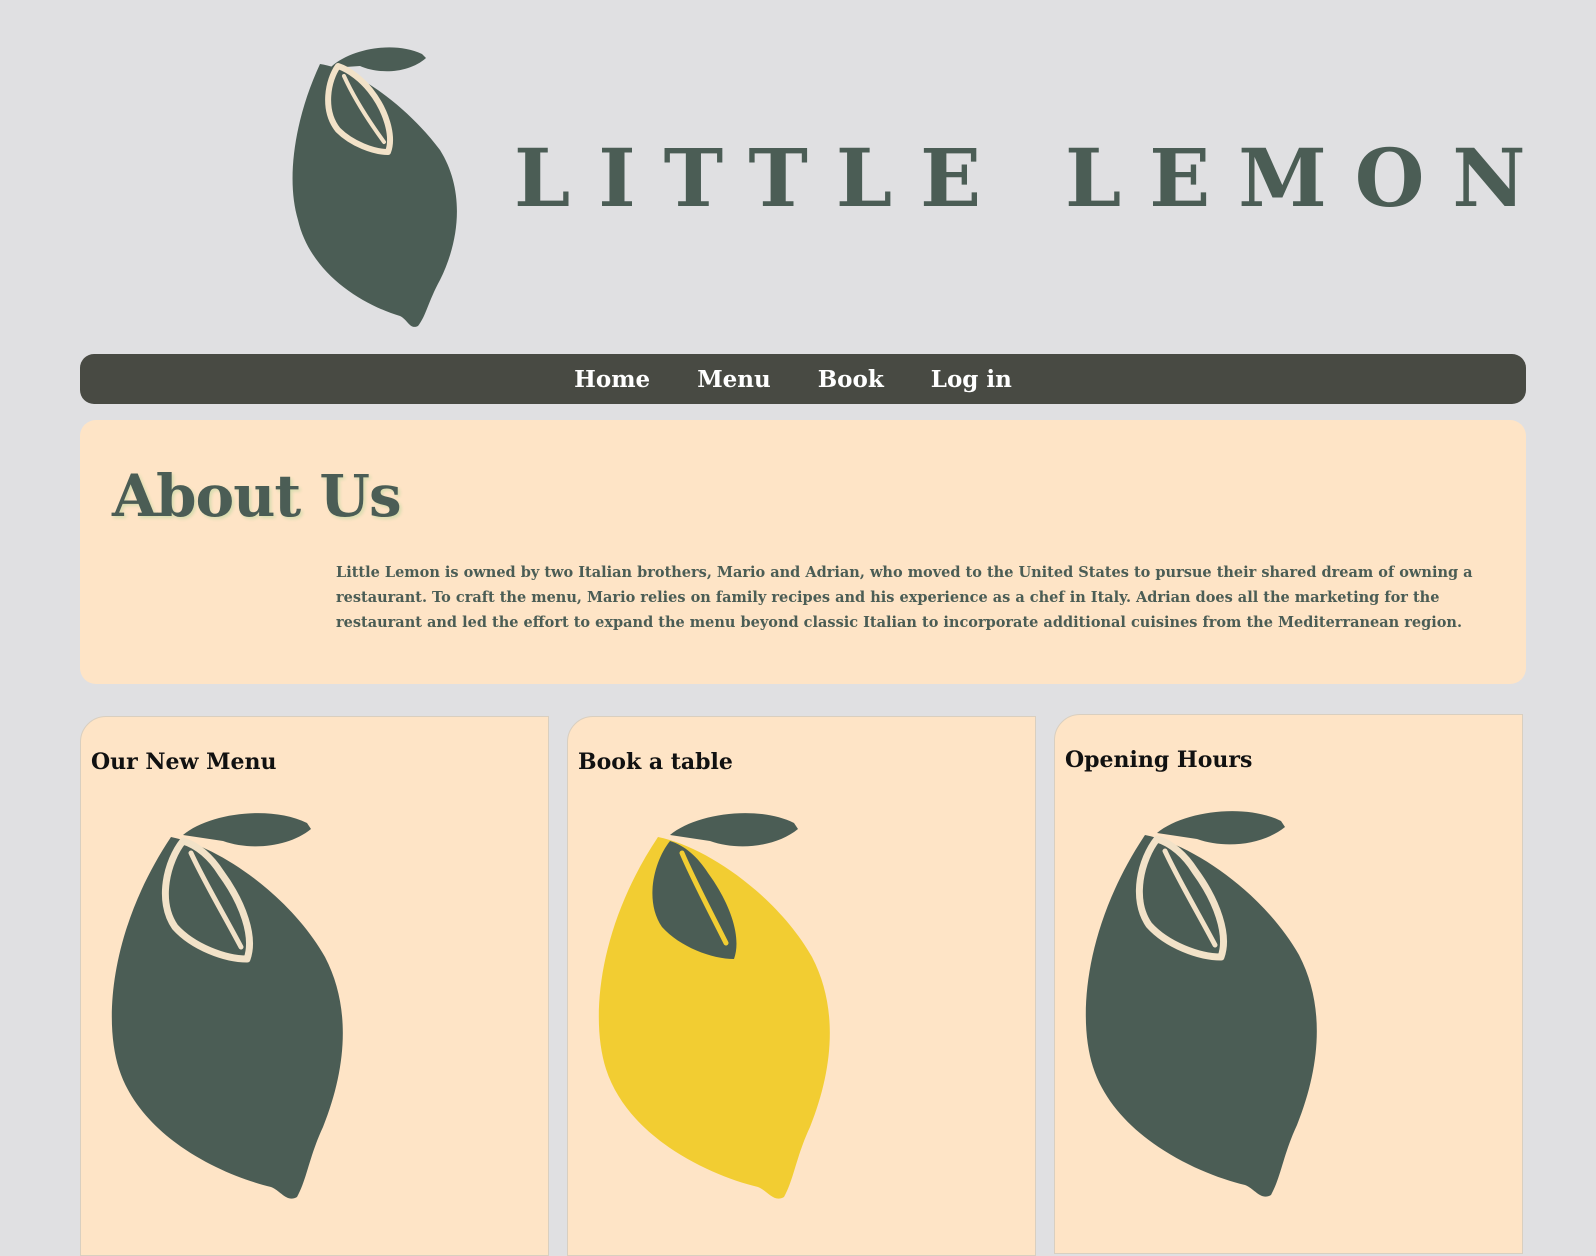 This screenshot has width=1596, height=1256. What do you see at coordinates (655, 762) in the screenshot?
I see `card-title: Book a table` at bounding box center [655, 762].